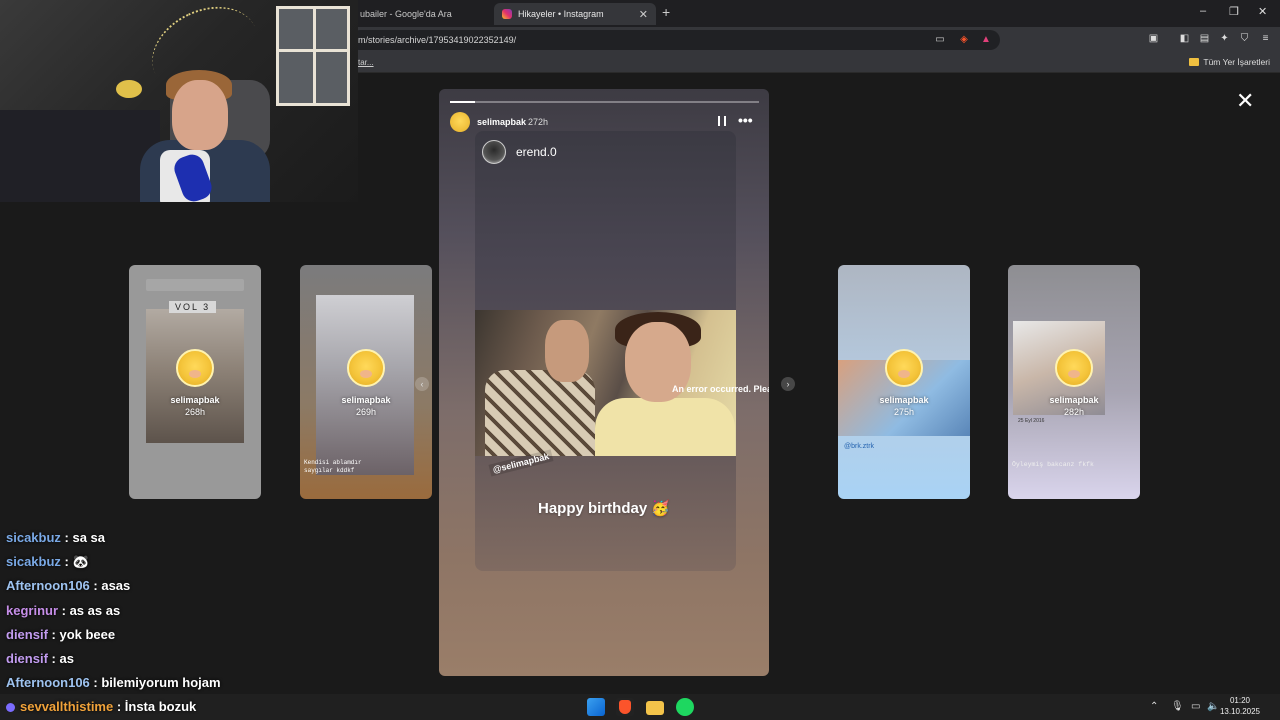 The width and height of the screenshot is (1280, 720). I want to click on all-bookmarks-folder: Tüm Yer İşaretleri, so click(1229, 62).